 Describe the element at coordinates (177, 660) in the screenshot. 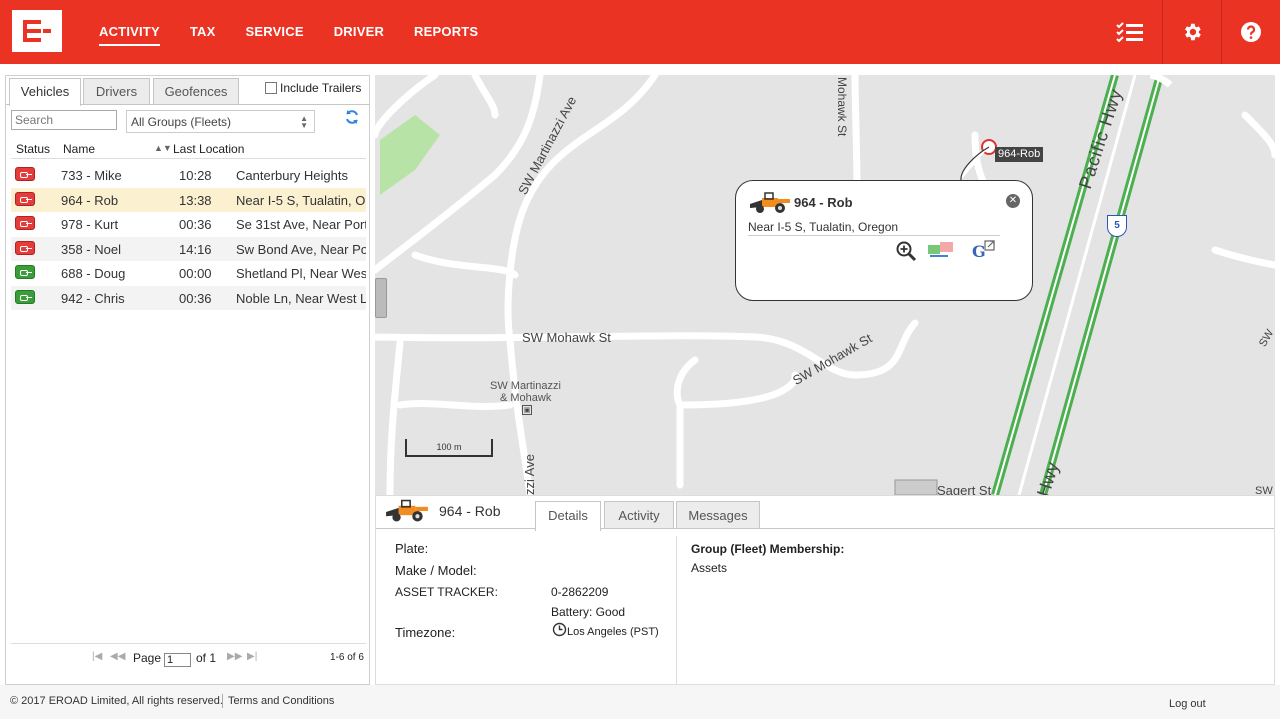

I see `page-input: 1` at that location.